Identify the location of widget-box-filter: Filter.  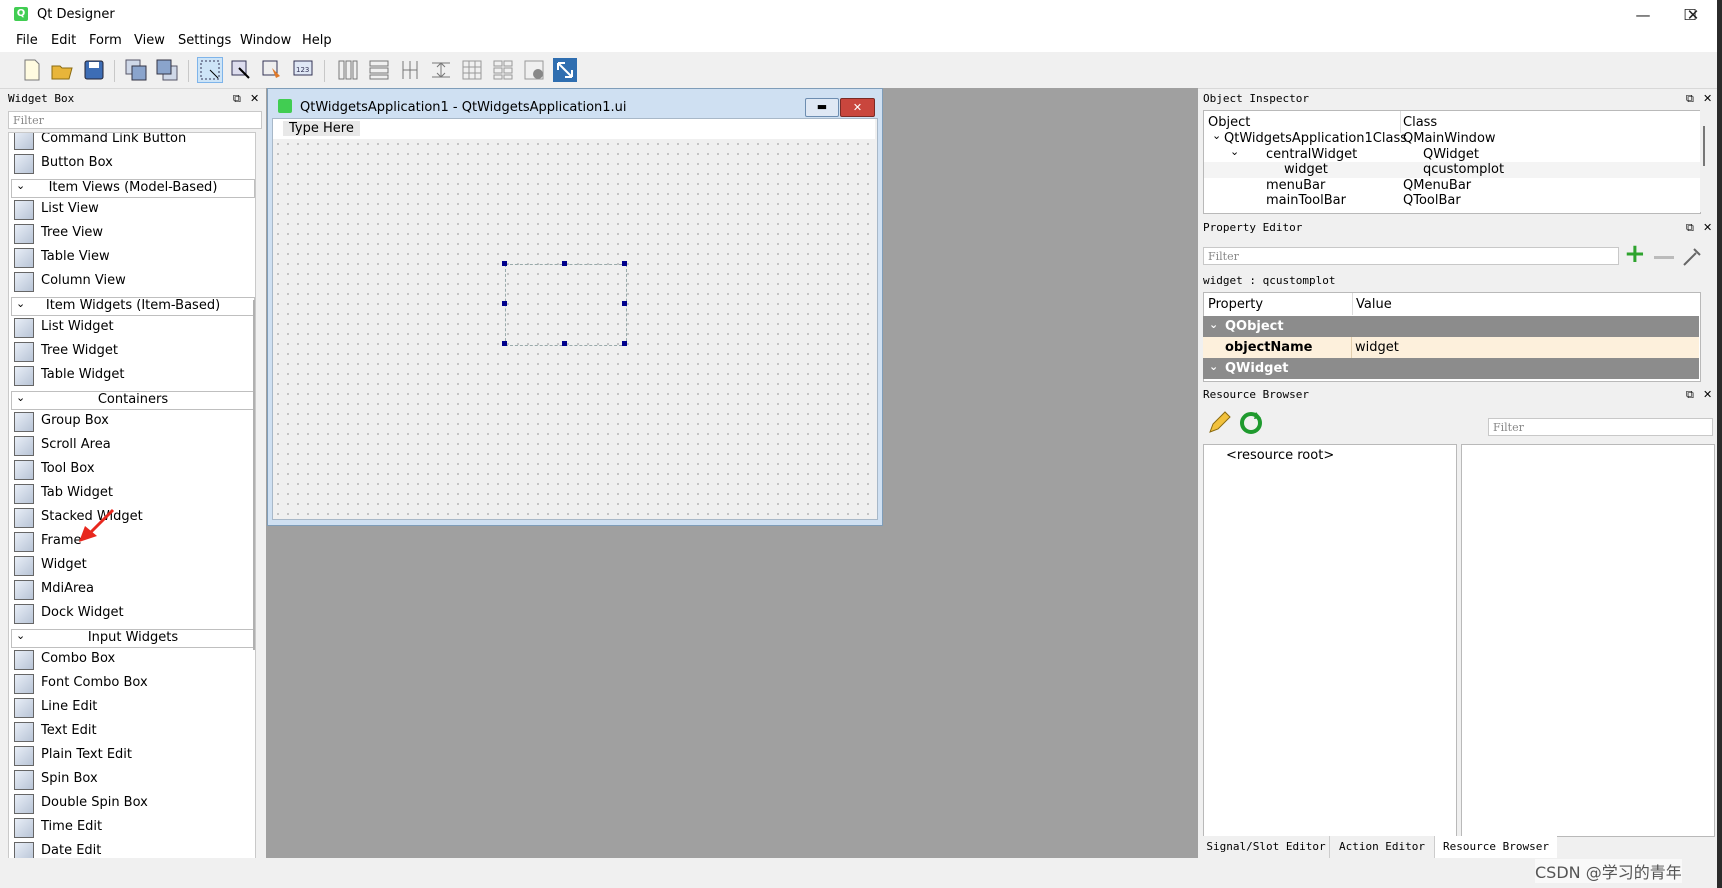
(135, 120).